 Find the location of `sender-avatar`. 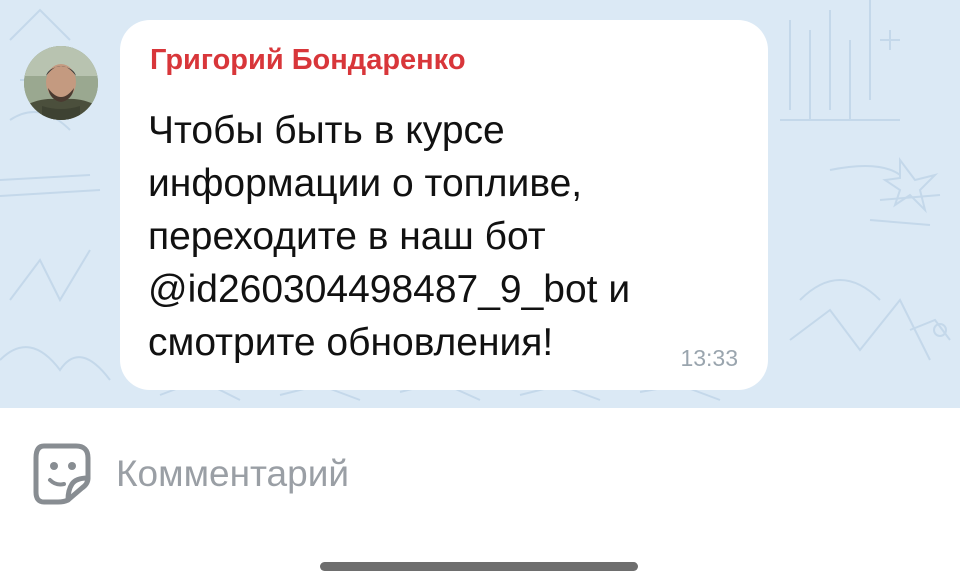

sender-avatar is located at coordinates (61, 83).